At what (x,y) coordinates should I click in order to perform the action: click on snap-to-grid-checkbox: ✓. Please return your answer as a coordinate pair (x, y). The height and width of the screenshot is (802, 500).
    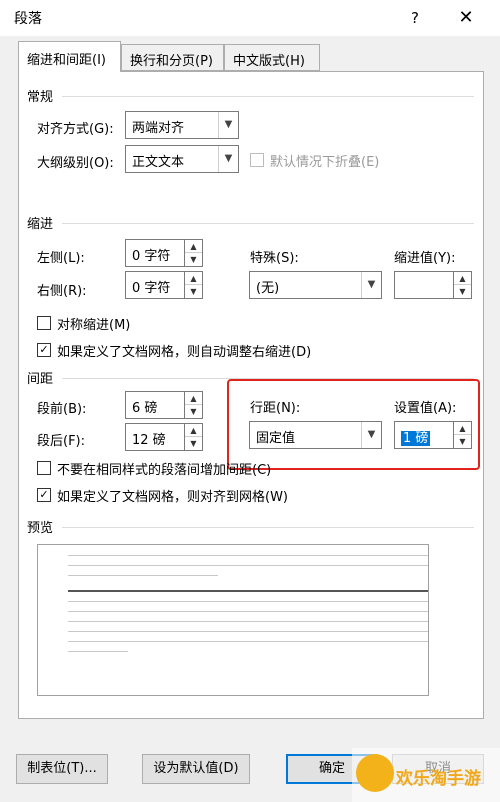
    Looking at the image, I should click on (44, 495).